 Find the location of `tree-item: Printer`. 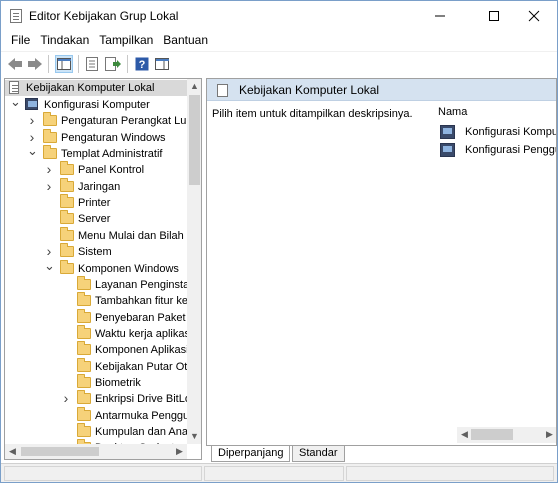

tree-item: Printer is located at coordinates (96, 202).